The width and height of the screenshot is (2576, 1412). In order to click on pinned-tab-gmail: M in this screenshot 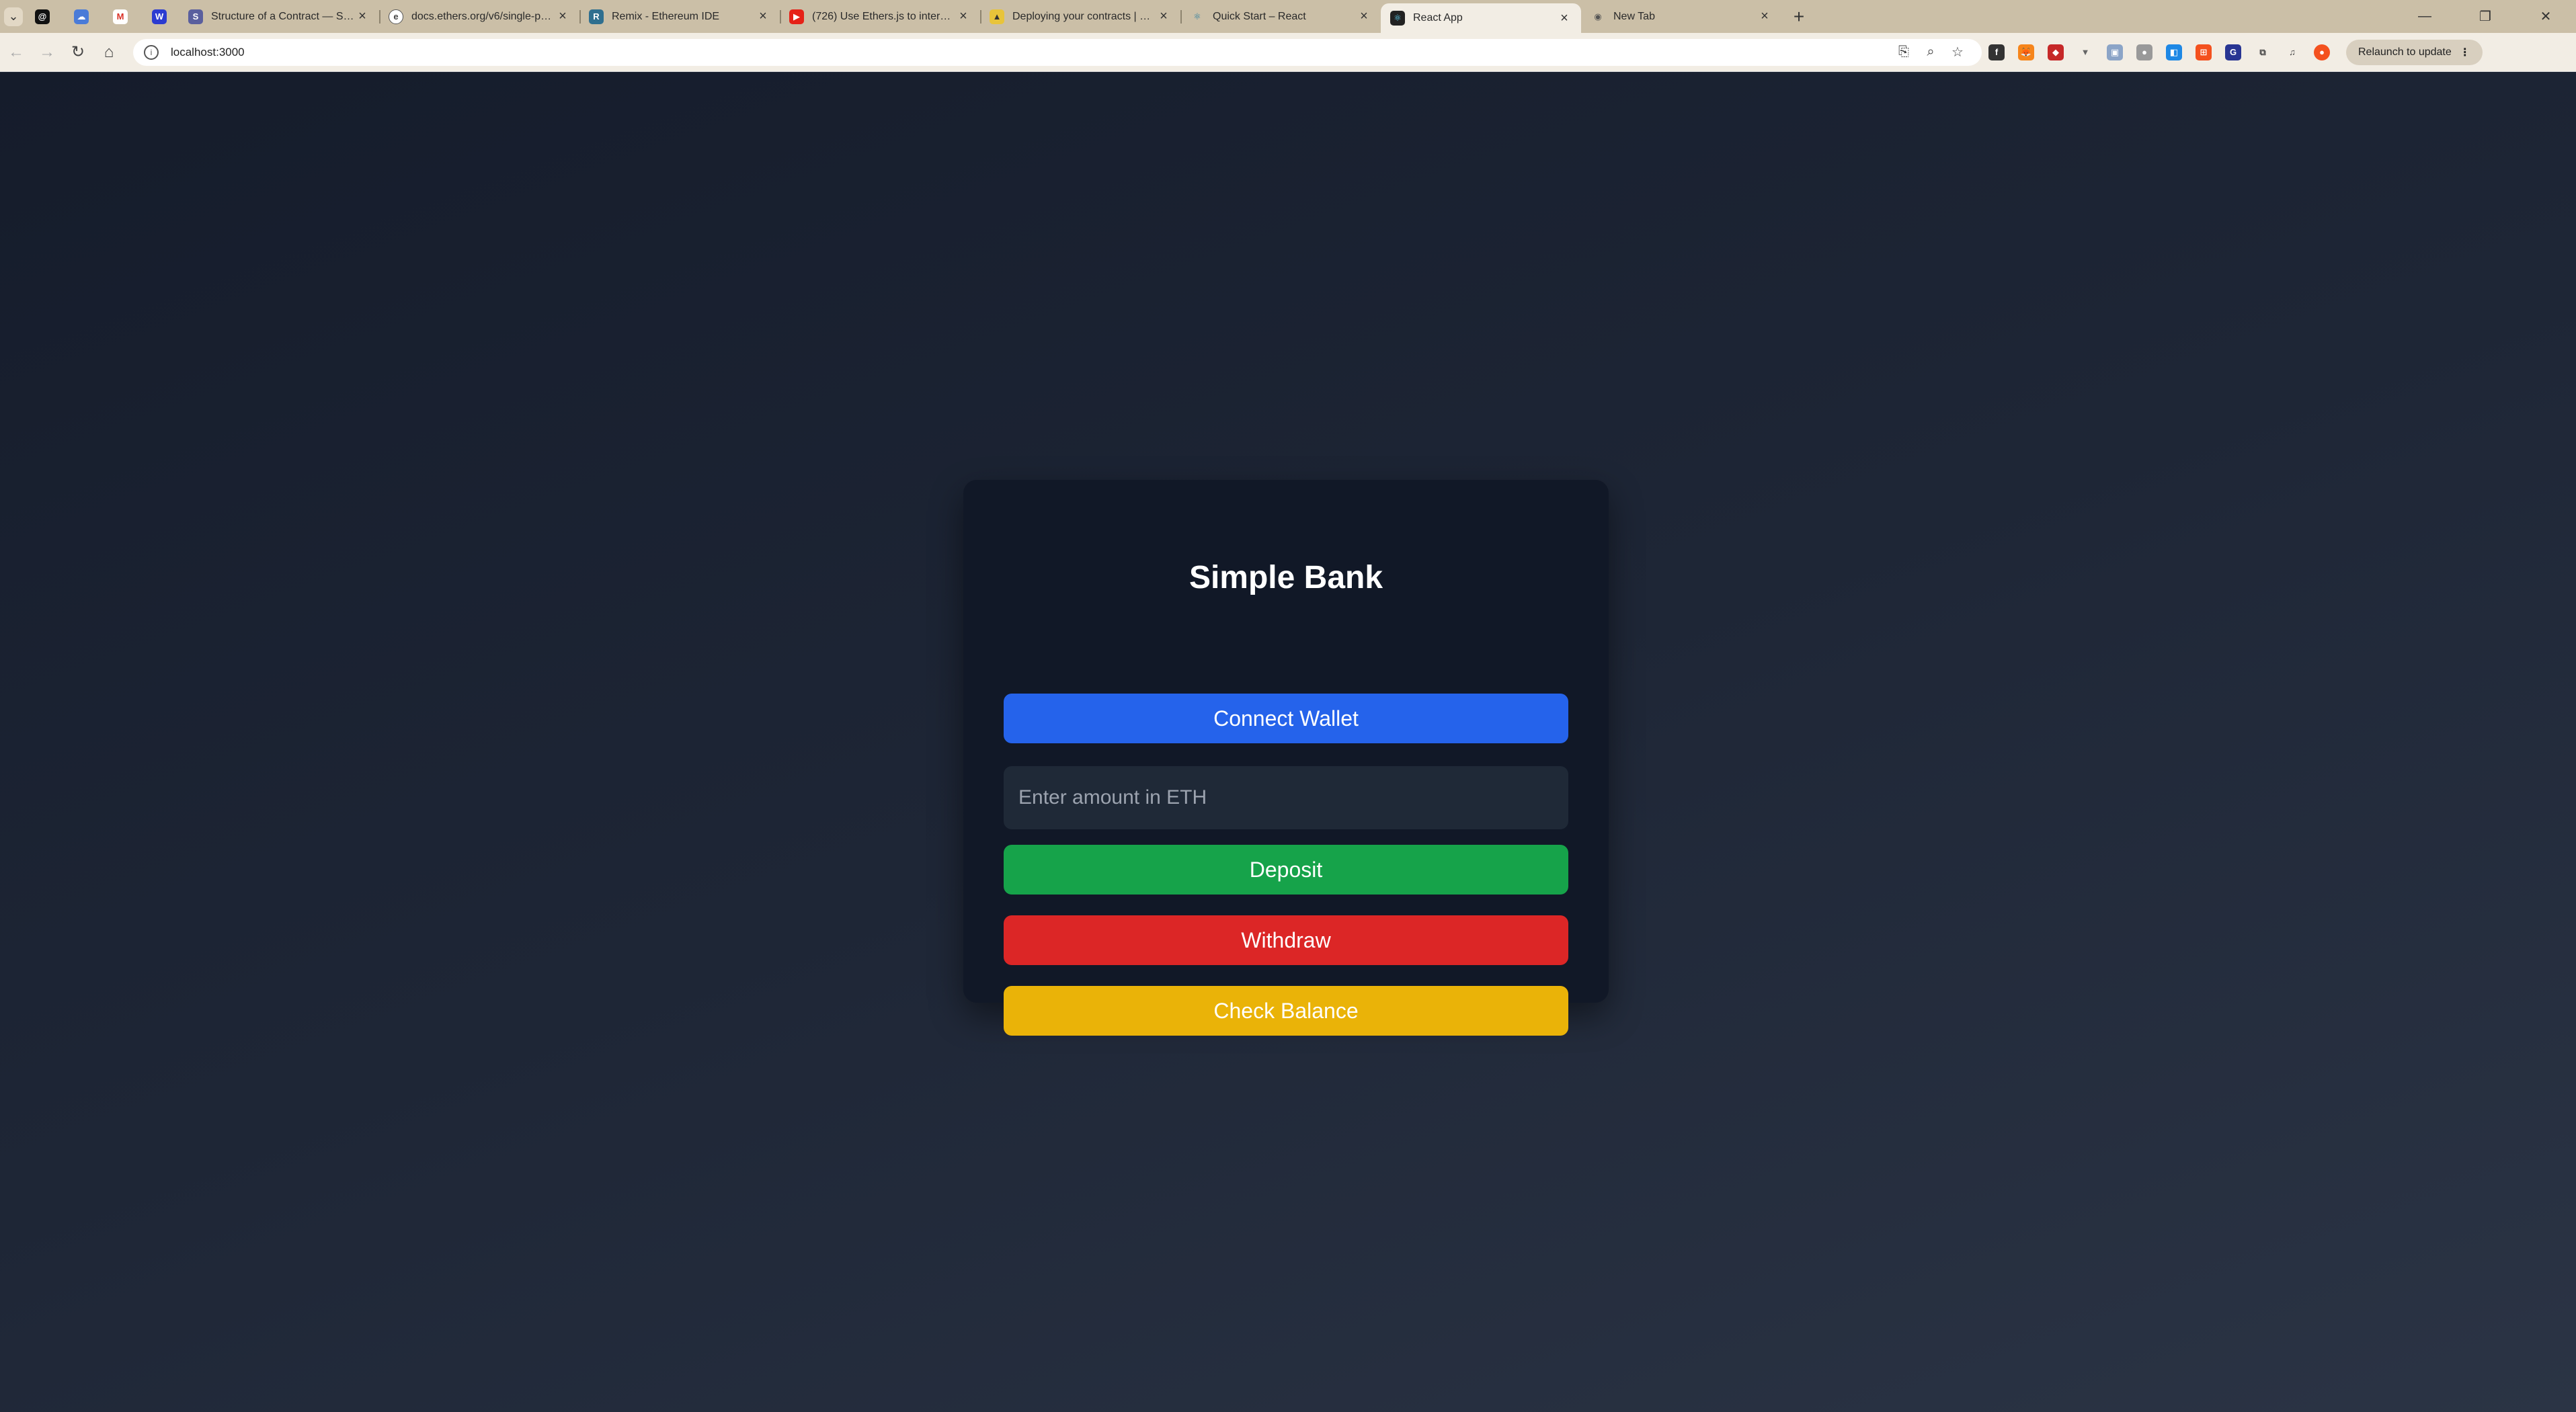, I will do `click(120, 16)`.